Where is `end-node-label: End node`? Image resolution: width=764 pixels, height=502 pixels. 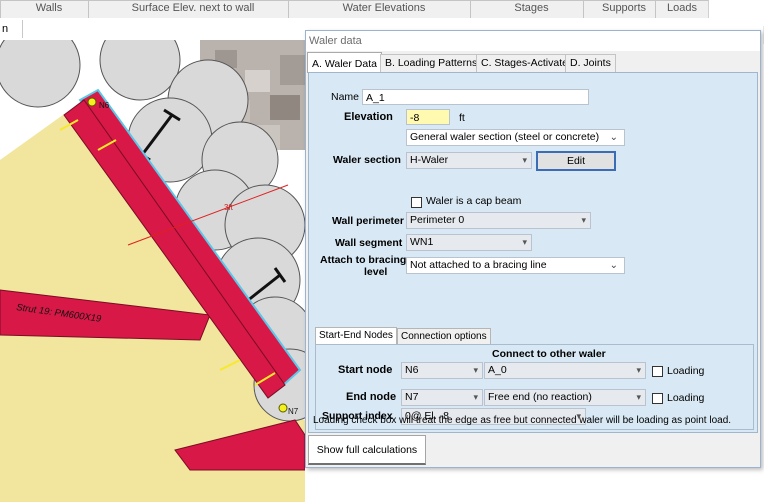 end-node-label: End node is located at coordinates (371, 397).